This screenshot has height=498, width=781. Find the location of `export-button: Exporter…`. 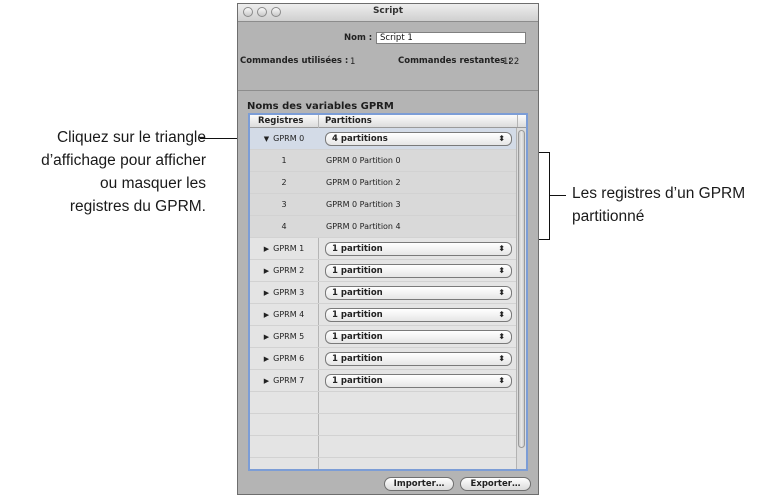

export-button: Exporter… is located at coordinates (495, 484).